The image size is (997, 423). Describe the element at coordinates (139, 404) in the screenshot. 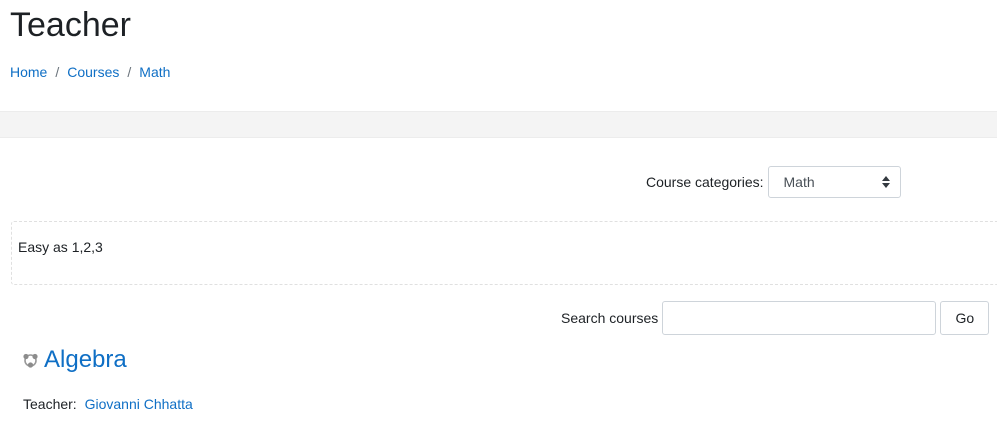

I see `teacher-name-link: Giovanni Chhatta` at that location.